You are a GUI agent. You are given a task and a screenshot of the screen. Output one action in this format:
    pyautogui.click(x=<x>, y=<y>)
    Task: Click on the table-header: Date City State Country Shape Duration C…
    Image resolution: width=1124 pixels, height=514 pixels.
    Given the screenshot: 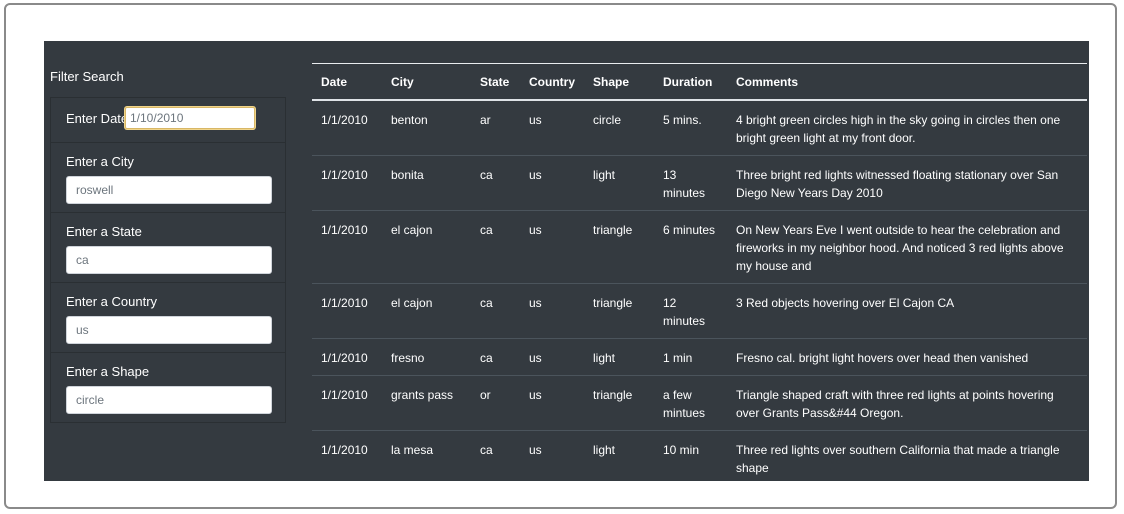 What is the action you would take?
    pyautogui.click(x=699, y=82)
    